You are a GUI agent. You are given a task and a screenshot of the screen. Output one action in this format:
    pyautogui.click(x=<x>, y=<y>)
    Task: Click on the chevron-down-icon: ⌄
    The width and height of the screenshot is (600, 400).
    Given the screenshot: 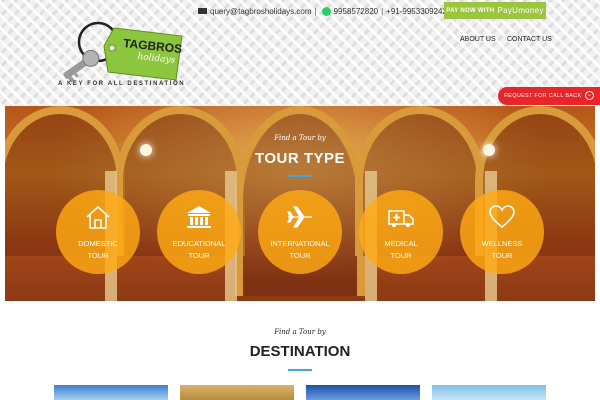 What is the action you would take?
    pyautogui.click(x=589, y=95)
    